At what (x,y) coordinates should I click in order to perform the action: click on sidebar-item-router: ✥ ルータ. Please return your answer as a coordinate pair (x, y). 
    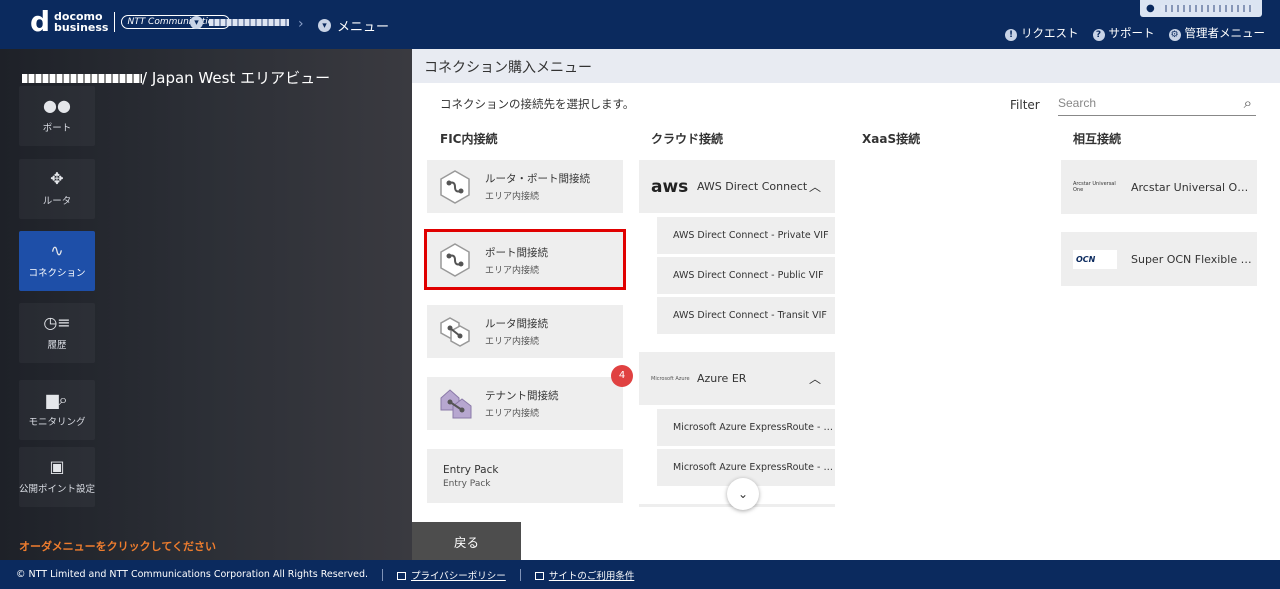
    Looking at the image, I should click on (57, 189).